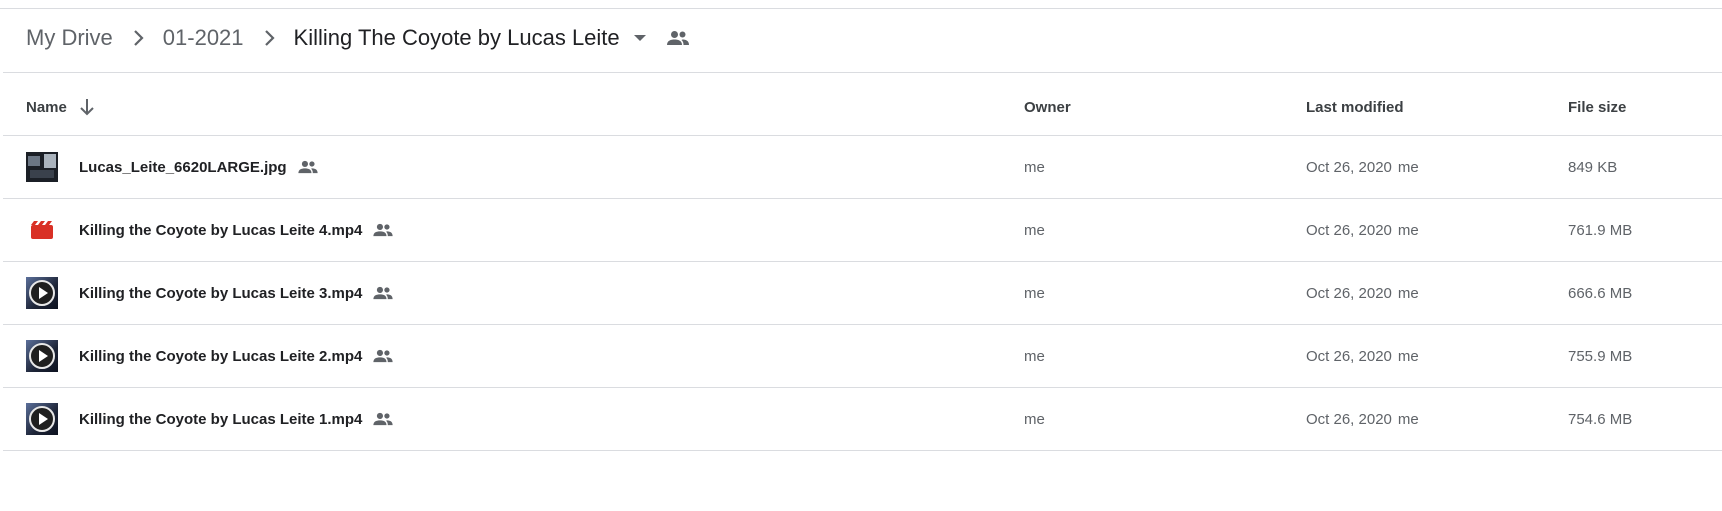  I want to click on column-header-file-size-label: File size, so click(1597, 107).